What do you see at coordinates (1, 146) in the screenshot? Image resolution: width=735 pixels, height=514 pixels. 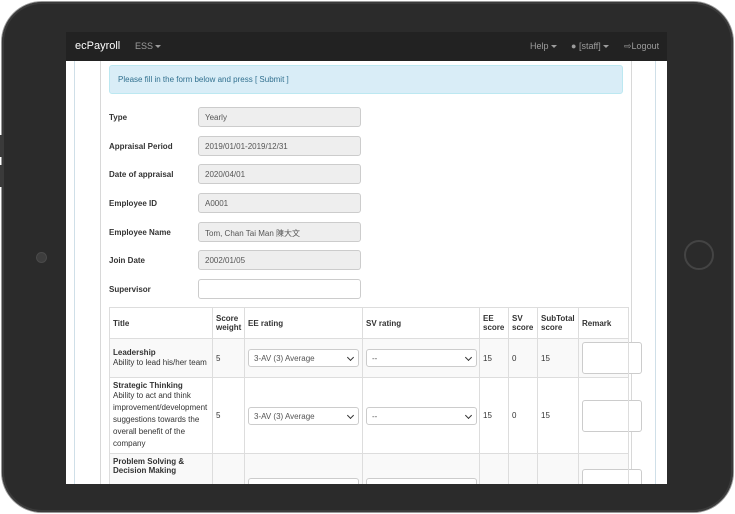 I see `volume-button` at bounding box center [1, 146].